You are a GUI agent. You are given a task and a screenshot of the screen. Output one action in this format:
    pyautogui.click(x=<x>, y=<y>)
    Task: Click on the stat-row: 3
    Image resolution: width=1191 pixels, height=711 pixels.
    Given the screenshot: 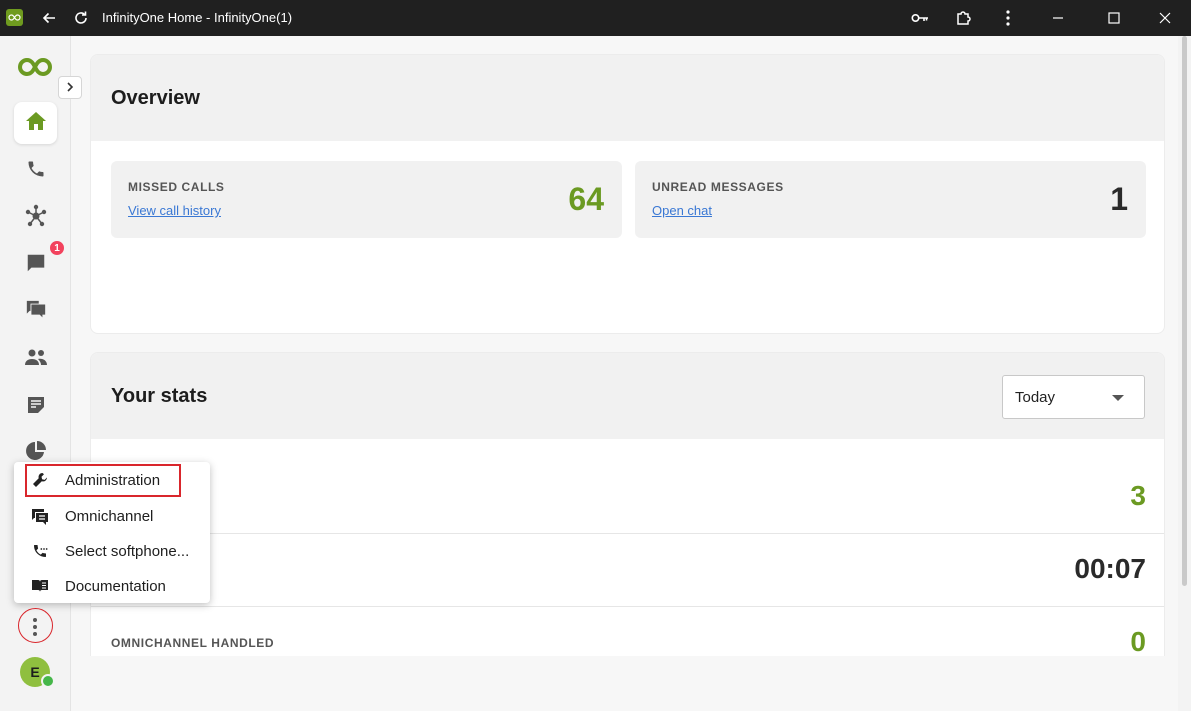 What is the action you would take?
    pyautogui.click(x=627, y=497)
    